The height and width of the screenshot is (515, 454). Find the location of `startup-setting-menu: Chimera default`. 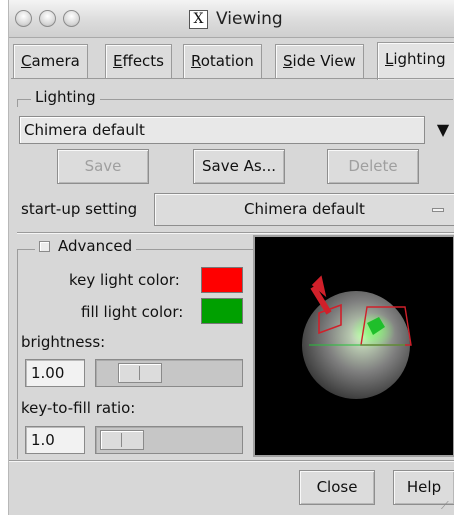

startup-setting-menu: Chimera default is located at coordinates (304, 209).